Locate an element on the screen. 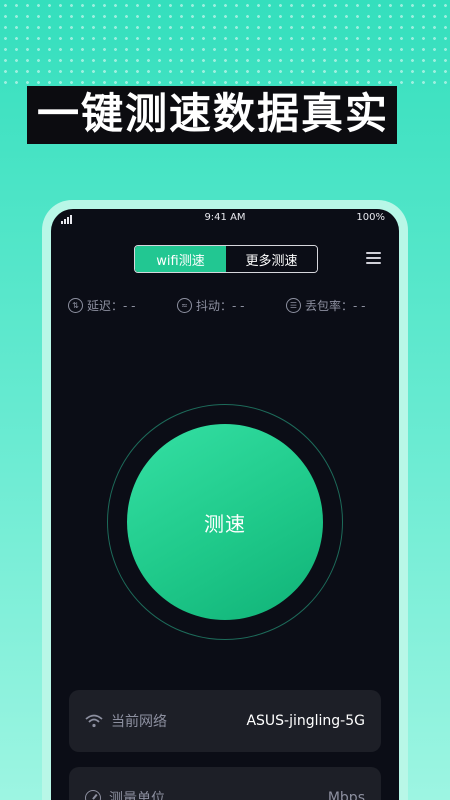 The height and width of the screenshot is (800, 450). current-network-card: 当前网络 ASUS-jingling-5G is located at coordinates (225, 721).